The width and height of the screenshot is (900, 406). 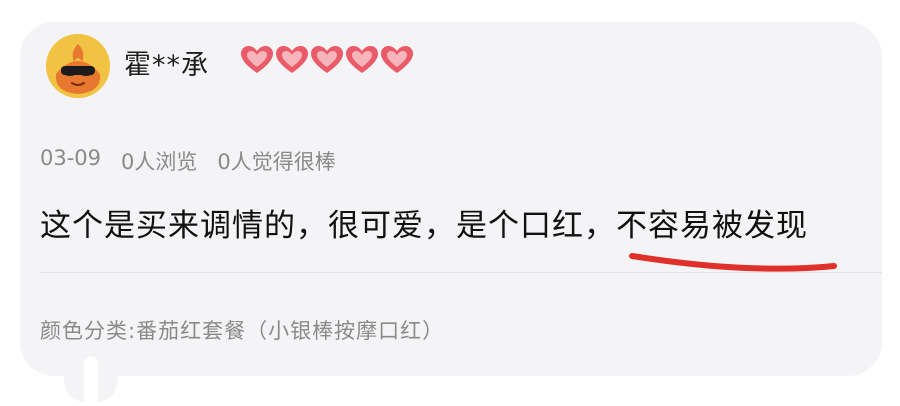 I want to click on review-text: 这个是买来调情的，很可爱，是个口红，不容易被发现, so click(x=424, y=226).